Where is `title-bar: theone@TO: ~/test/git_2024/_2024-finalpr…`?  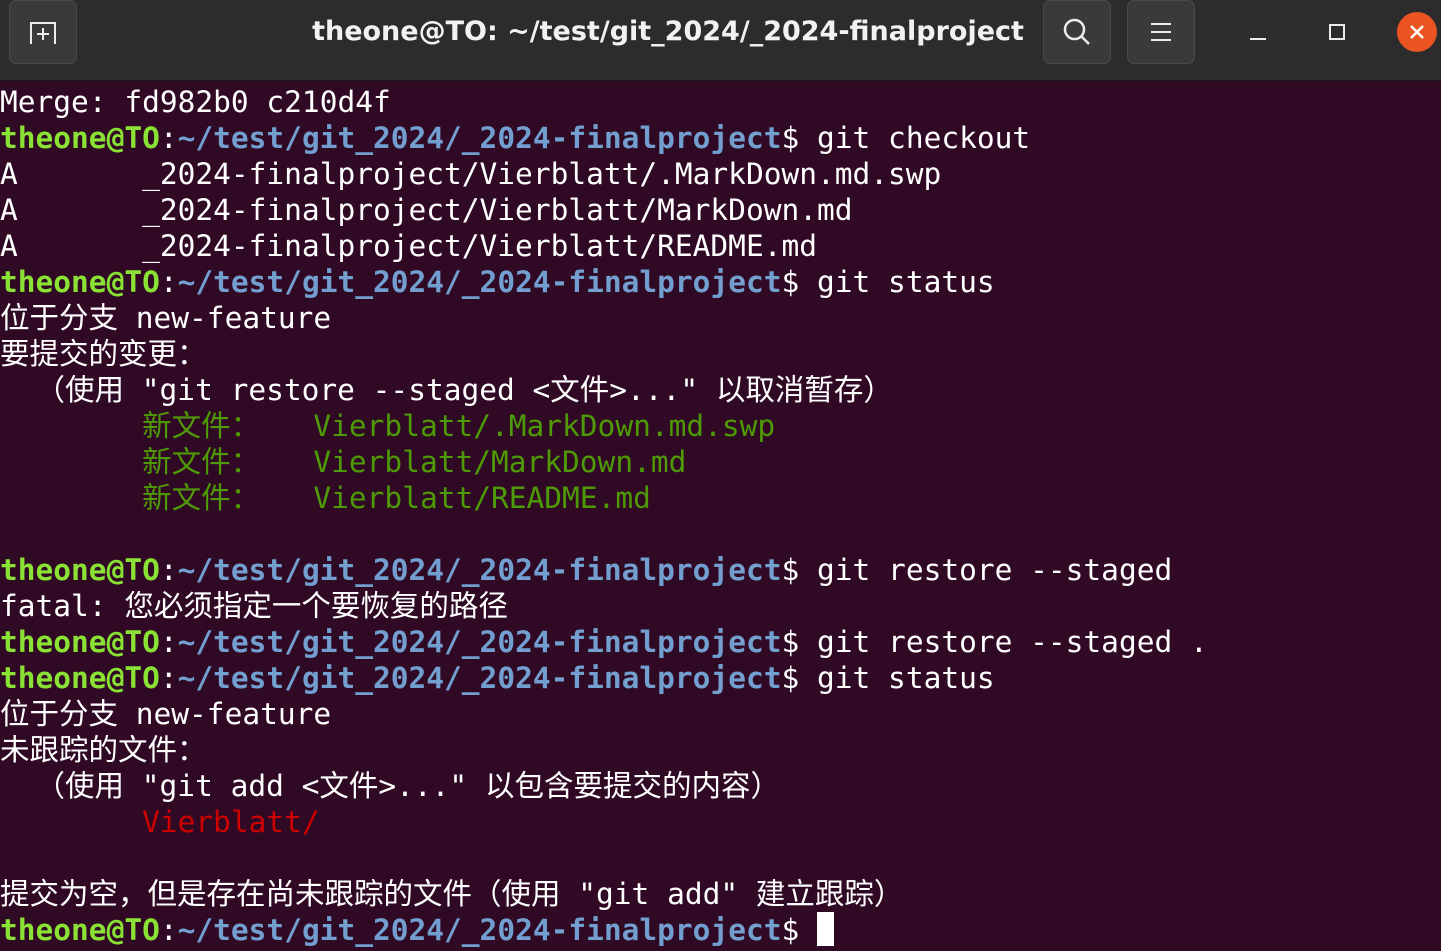 title-bar: theone@TO: ~/test/git_2024/_2024-finalpr… is located at coordinates (720, 40).